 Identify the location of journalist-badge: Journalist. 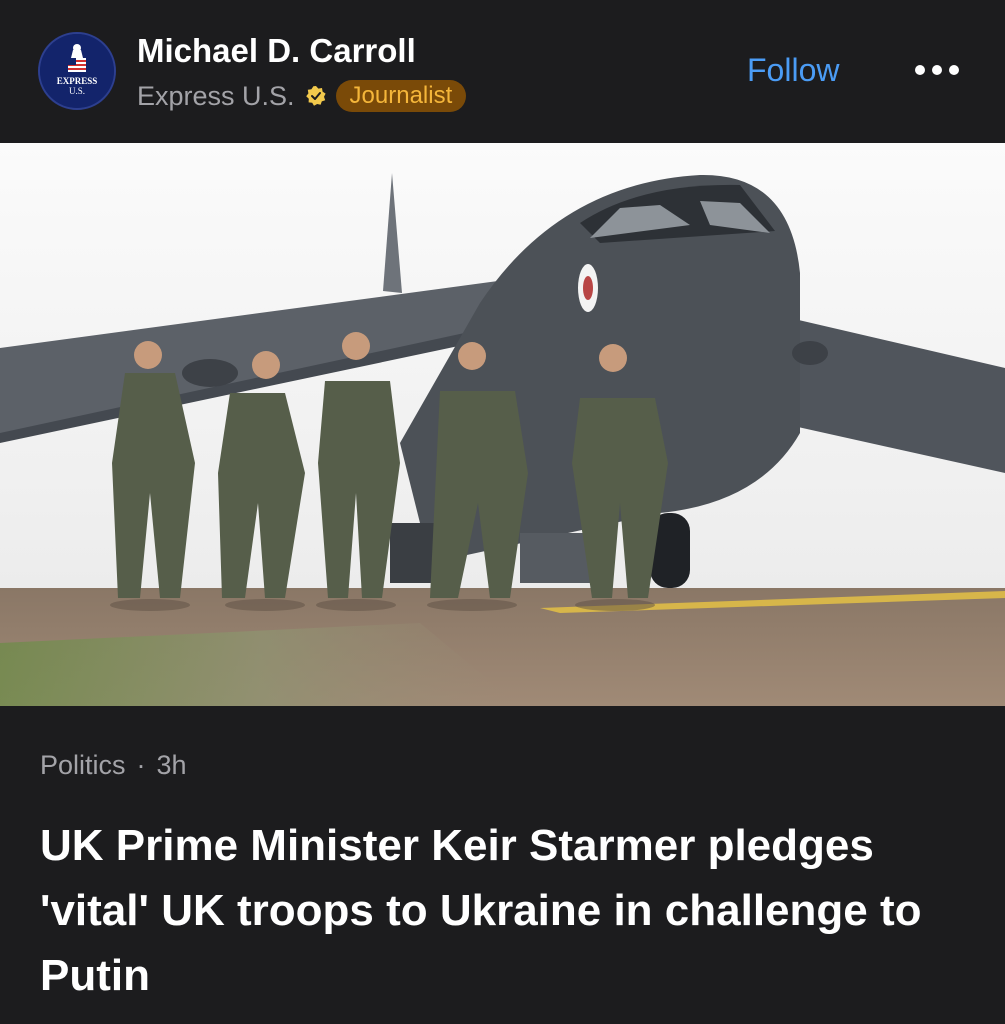
(401, 96).